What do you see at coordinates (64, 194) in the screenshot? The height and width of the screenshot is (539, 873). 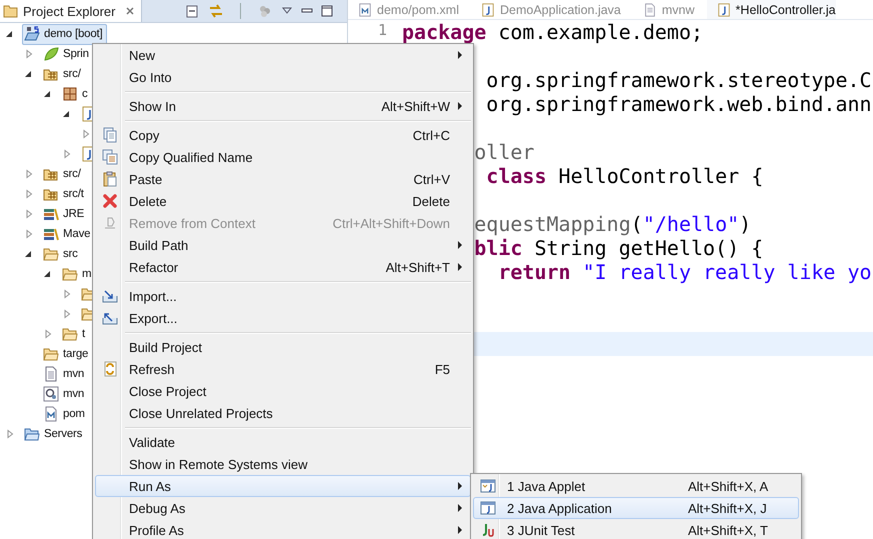 I see `tree-item: src/t` at bounding box center [64, 194].